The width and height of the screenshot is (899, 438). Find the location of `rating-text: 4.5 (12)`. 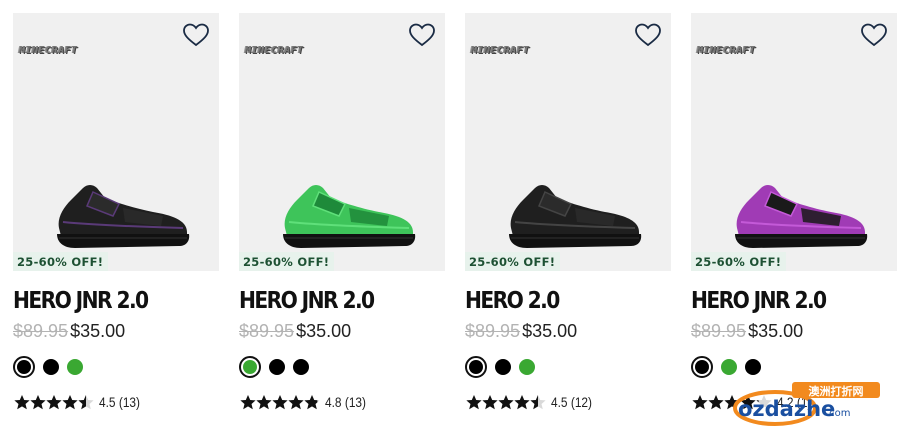

rating-text: 4.5 (12) is located at coordinates (571, 402).